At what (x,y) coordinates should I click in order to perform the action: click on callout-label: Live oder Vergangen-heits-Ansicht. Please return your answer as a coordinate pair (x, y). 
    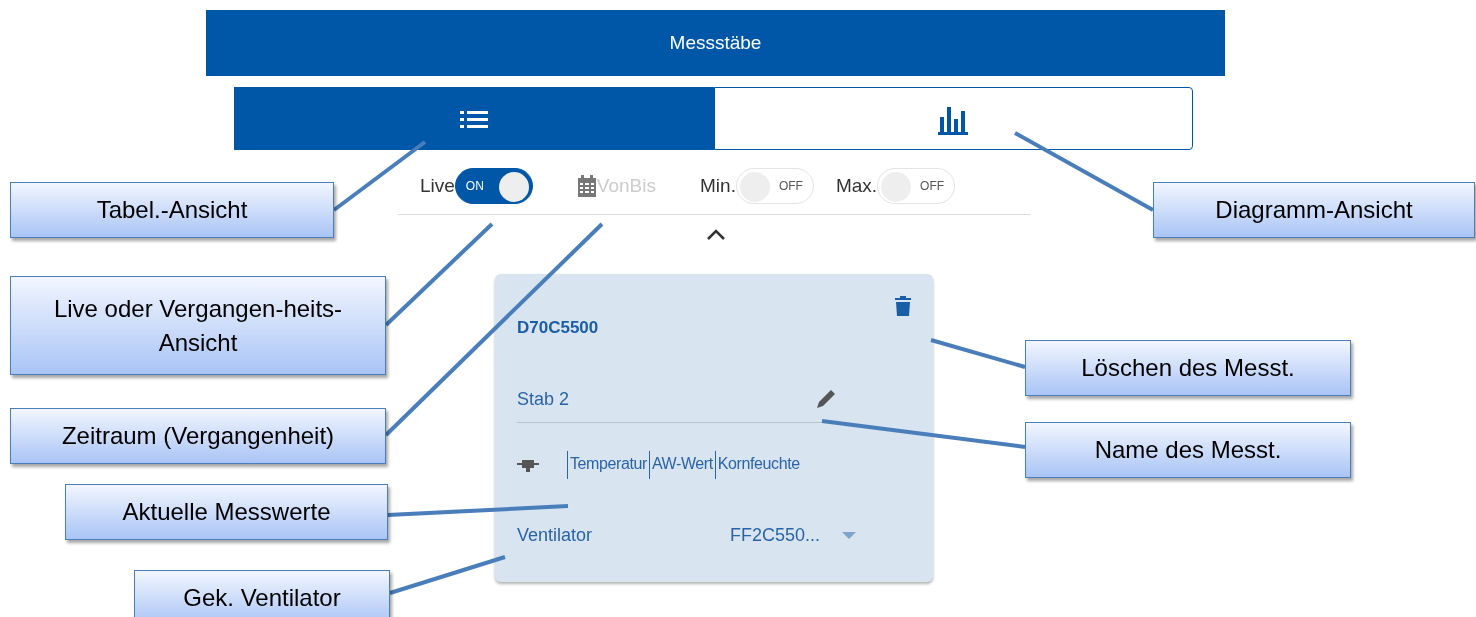
    Looking at the image, I should click on (198, 325).